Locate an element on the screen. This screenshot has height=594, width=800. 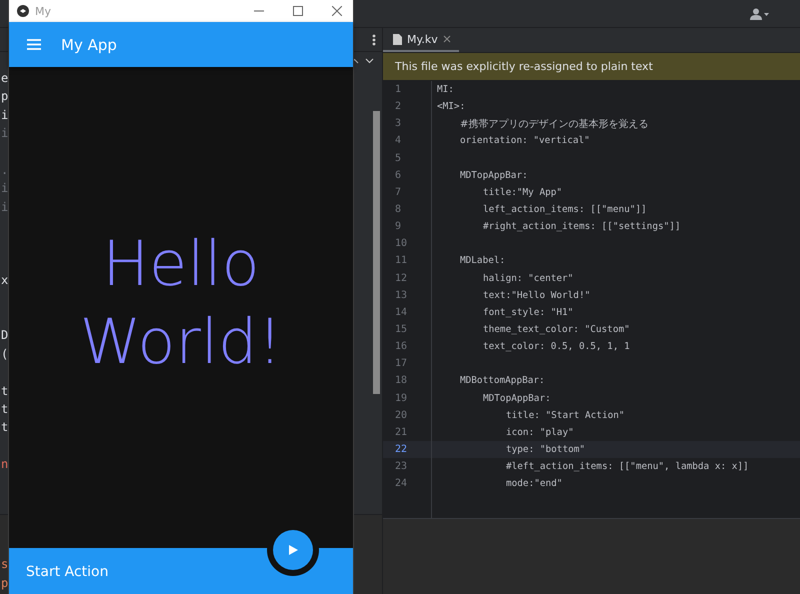
line-number: 16 is located at coordinates (401, 347).